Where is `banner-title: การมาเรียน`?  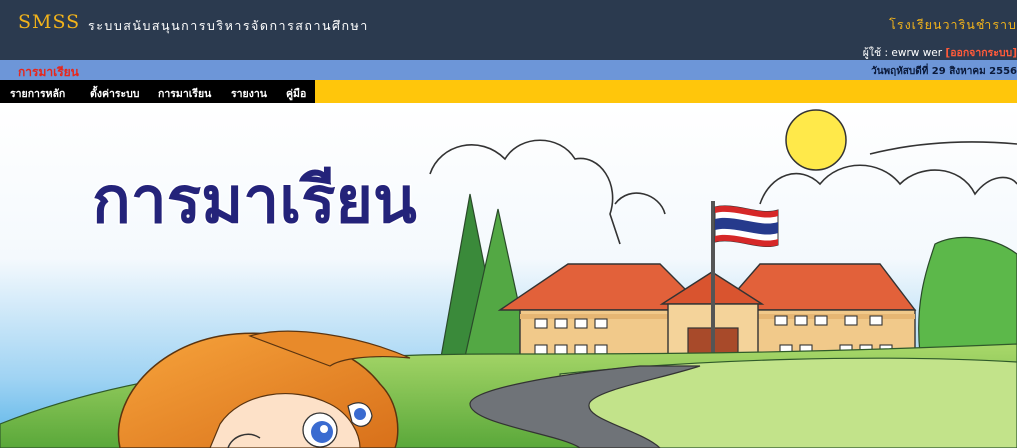 banner-title: การมาเรียน is located at coordinates (254, 201).